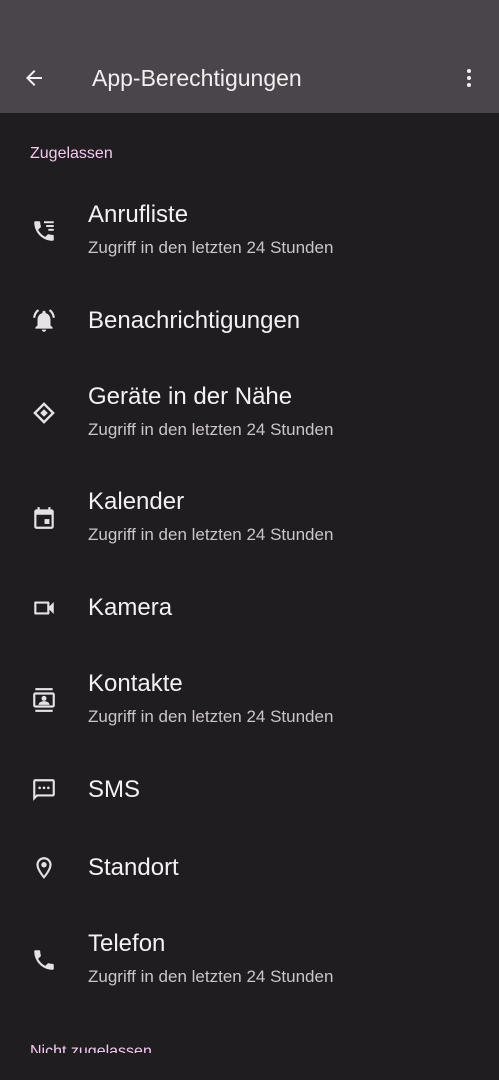 This screenshot has width=499, height=1080. What do you see at coordinates (135, 683) in the screenshot?
I see `permission-title: Kontakte` at bounding box center [135, 683].